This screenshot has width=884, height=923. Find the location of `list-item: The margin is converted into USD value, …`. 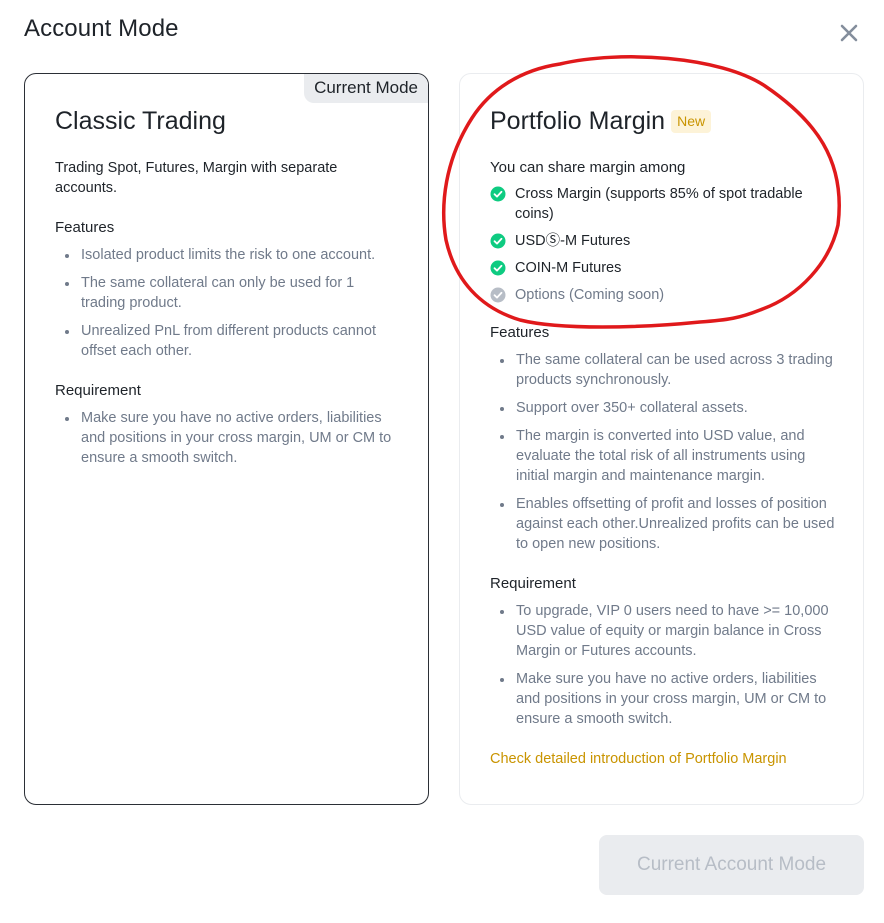

list-item: The margin is converted into USD value, … is located at coordinates (668, 456).